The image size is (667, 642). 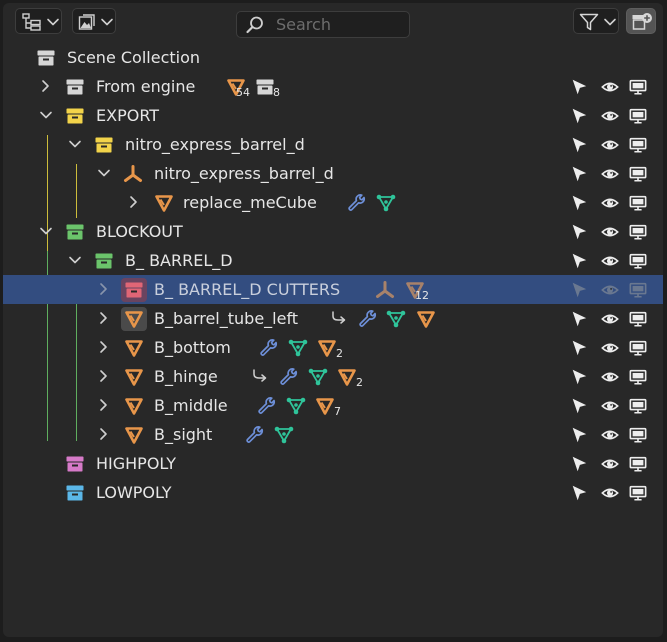 I want to click on outliner-row-b-hinge: B_hinge 2, so click(x=333, y=376).